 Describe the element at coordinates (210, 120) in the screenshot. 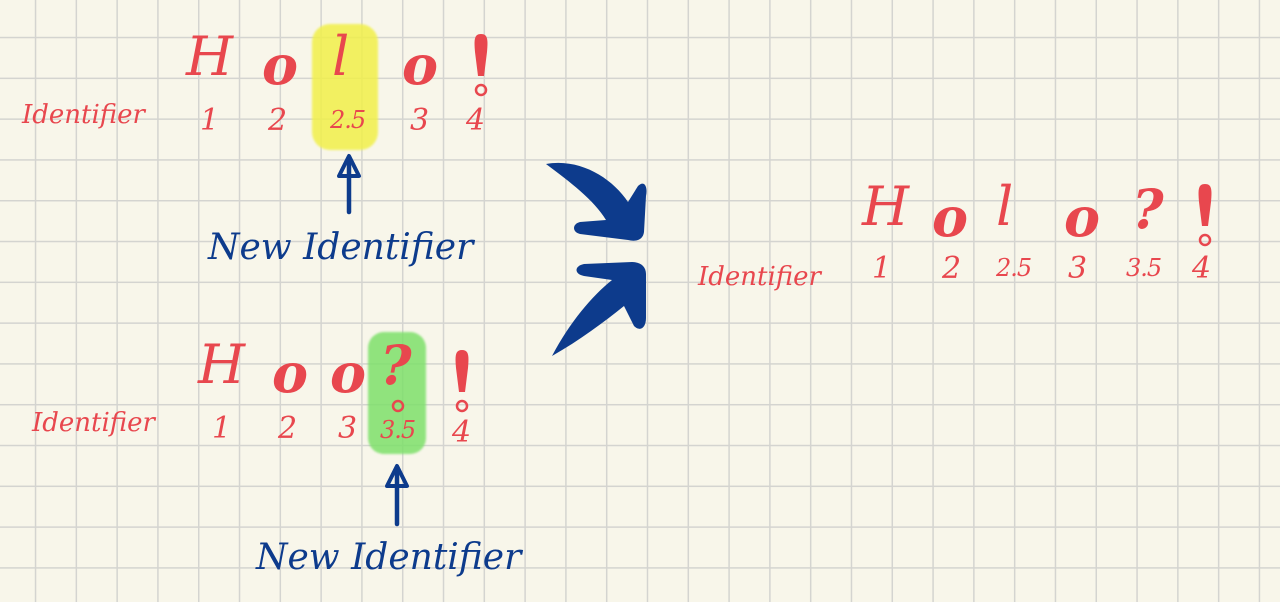

I see `top-id-1: 1` at that location.